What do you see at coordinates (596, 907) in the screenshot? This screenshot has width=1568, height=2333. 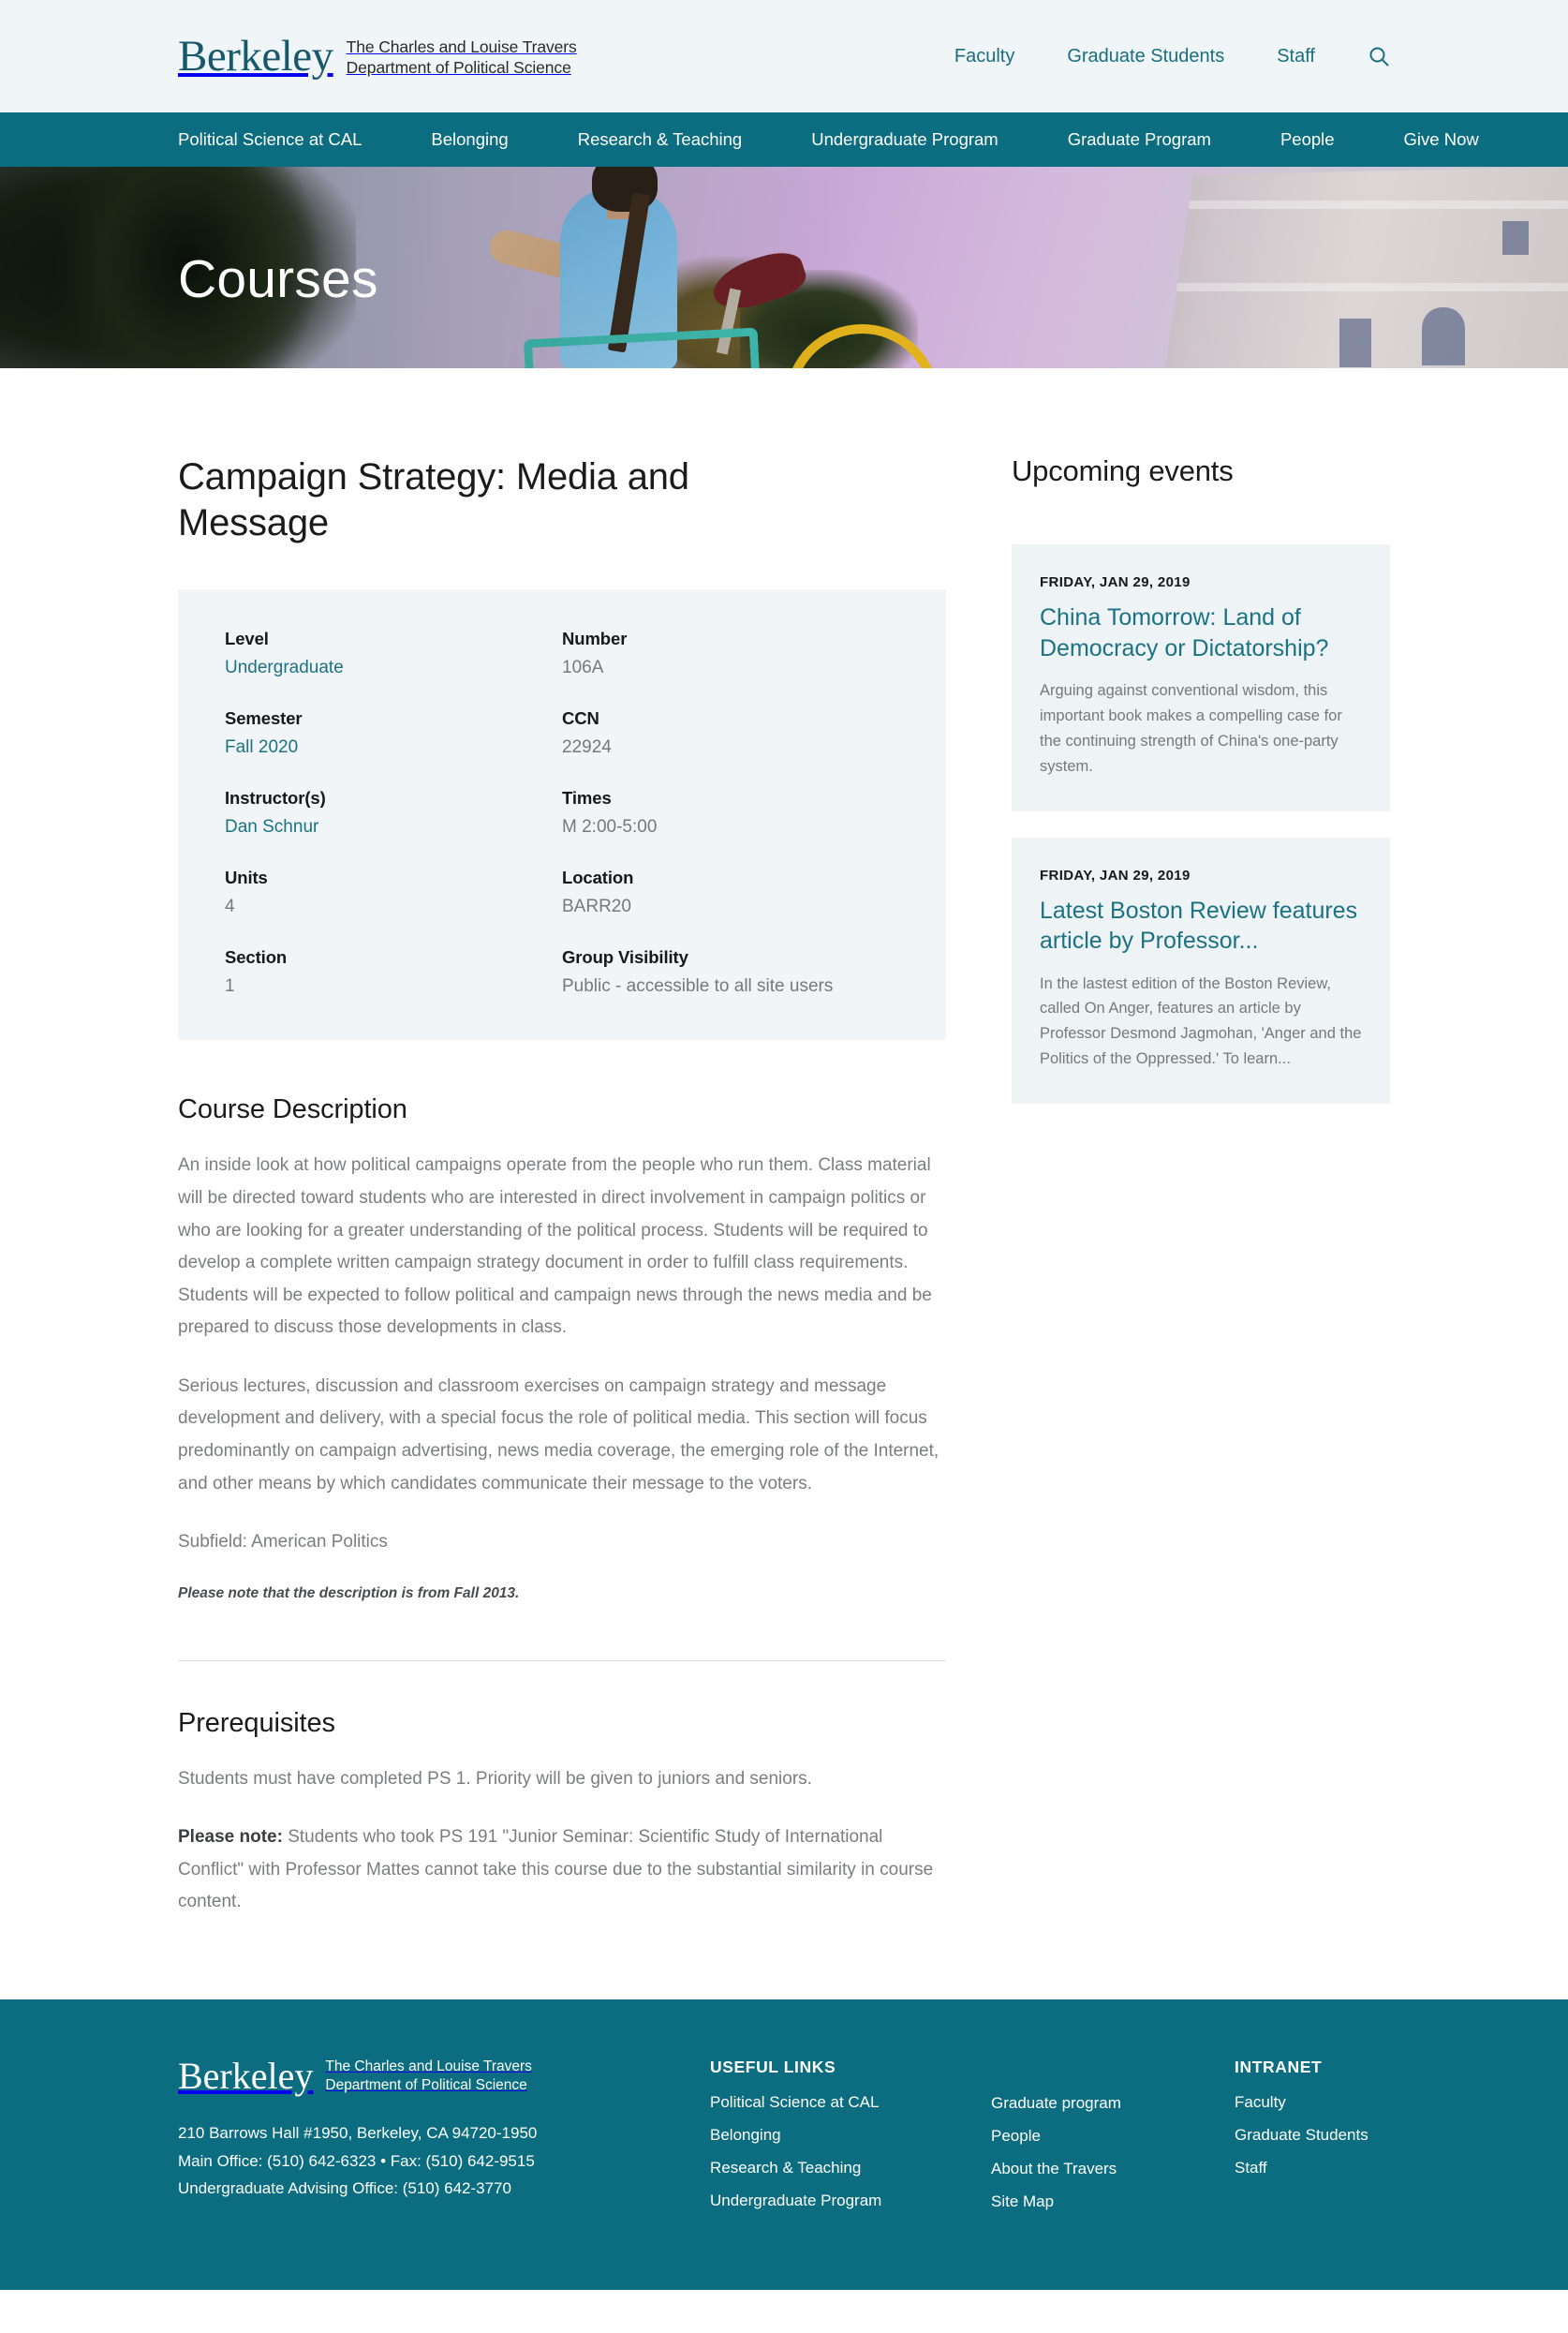 I see `info-value-location: BARR20` at bounding box center [596, 907].